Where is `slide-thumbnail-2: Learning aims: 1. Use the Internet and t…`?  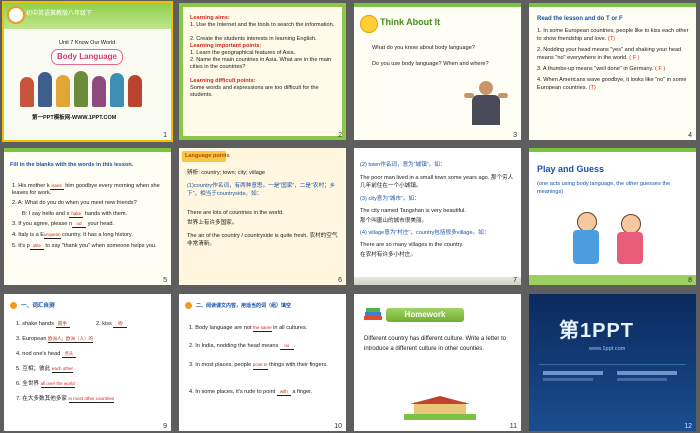 slide-thumbnail-2: Learning aims: 1. Use the Internet and t… is located at coordinates (262, 71).